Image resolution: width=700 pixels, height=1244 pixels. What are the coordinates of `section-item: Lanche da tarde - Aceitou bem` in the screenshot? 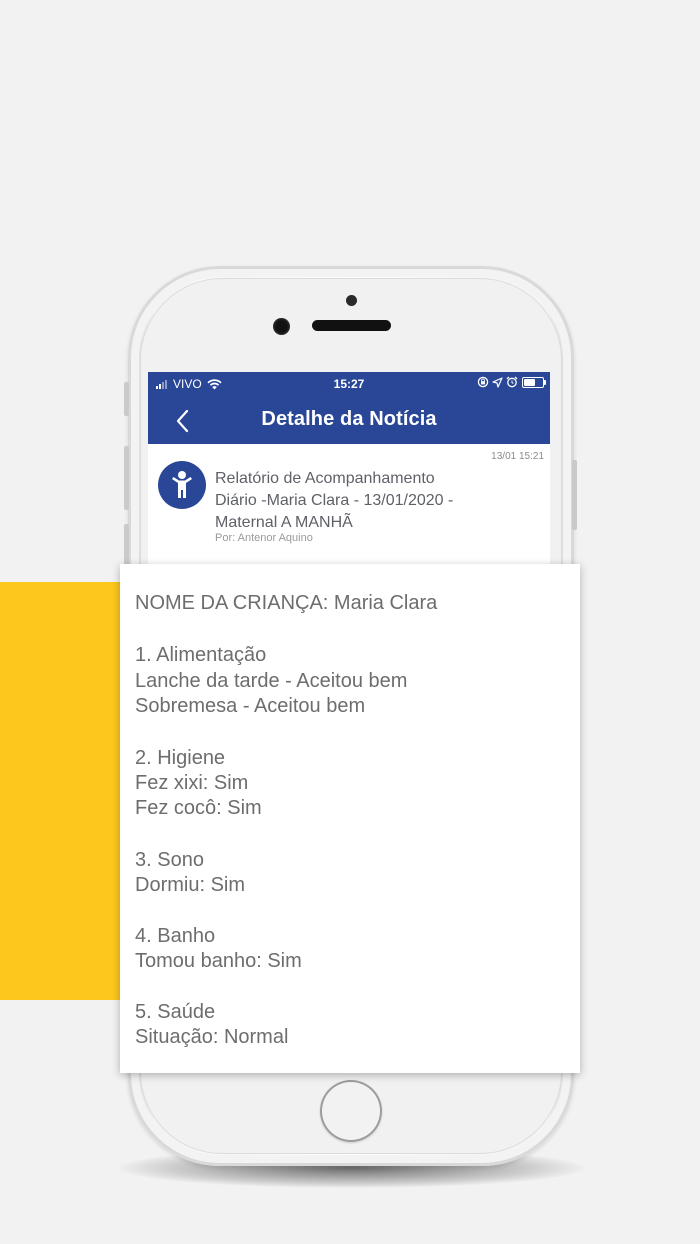 It's located at (271, 681).